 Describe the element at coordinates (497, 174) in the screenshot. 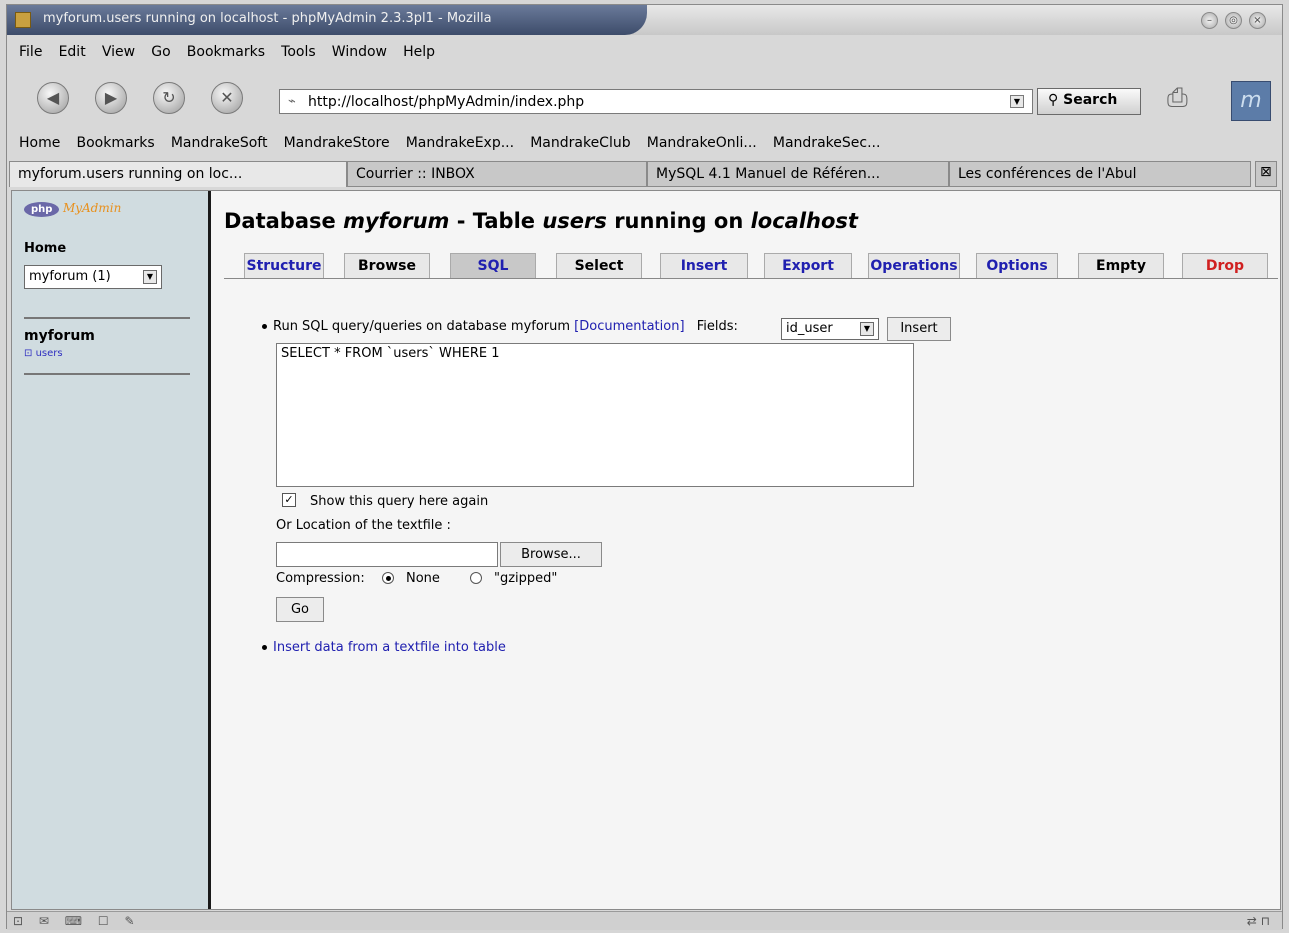

I see `browser-tab-courrier: Courrier :: INBOX` at that location.